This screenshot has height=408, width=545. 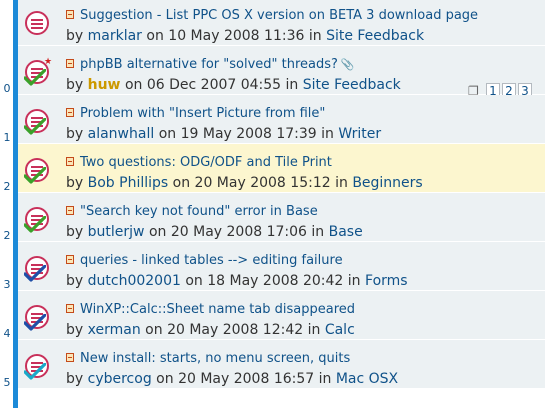 What do you see at coordinates (202, 113) in the screenshot?
I see `topic-title-link: Problem with "Insert Picture from file"` at bounding box center [202, 113].